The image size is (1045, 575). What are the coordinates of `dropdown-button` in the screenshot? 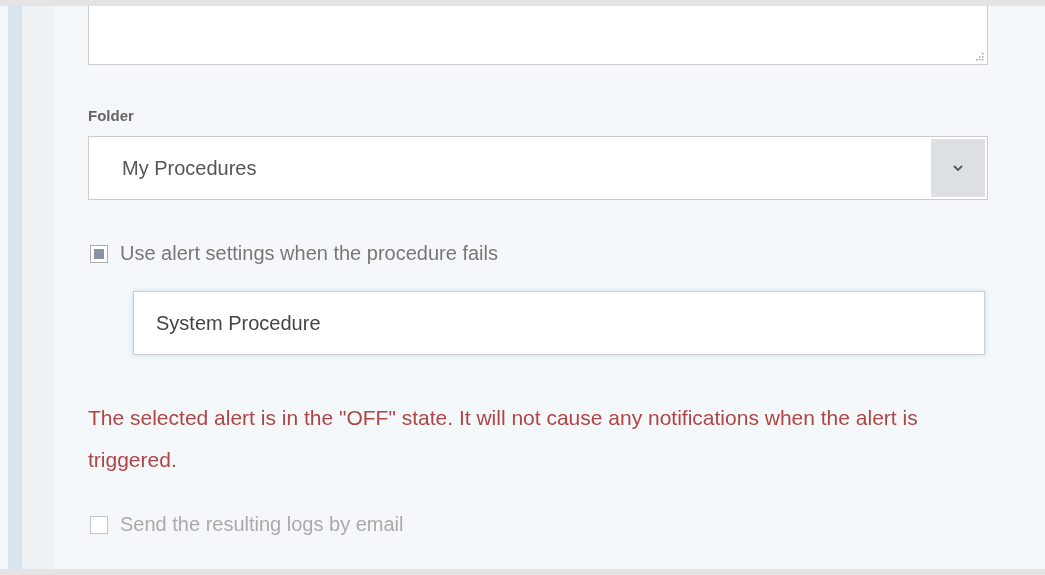 It's located at (958, 168).